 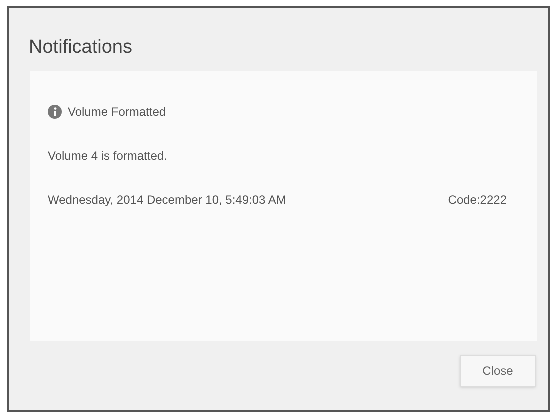 What do you see at coordinates (81, 47) in the screenshot?
I see `dialog-title: Notifications` at bounding box center [81, 47].